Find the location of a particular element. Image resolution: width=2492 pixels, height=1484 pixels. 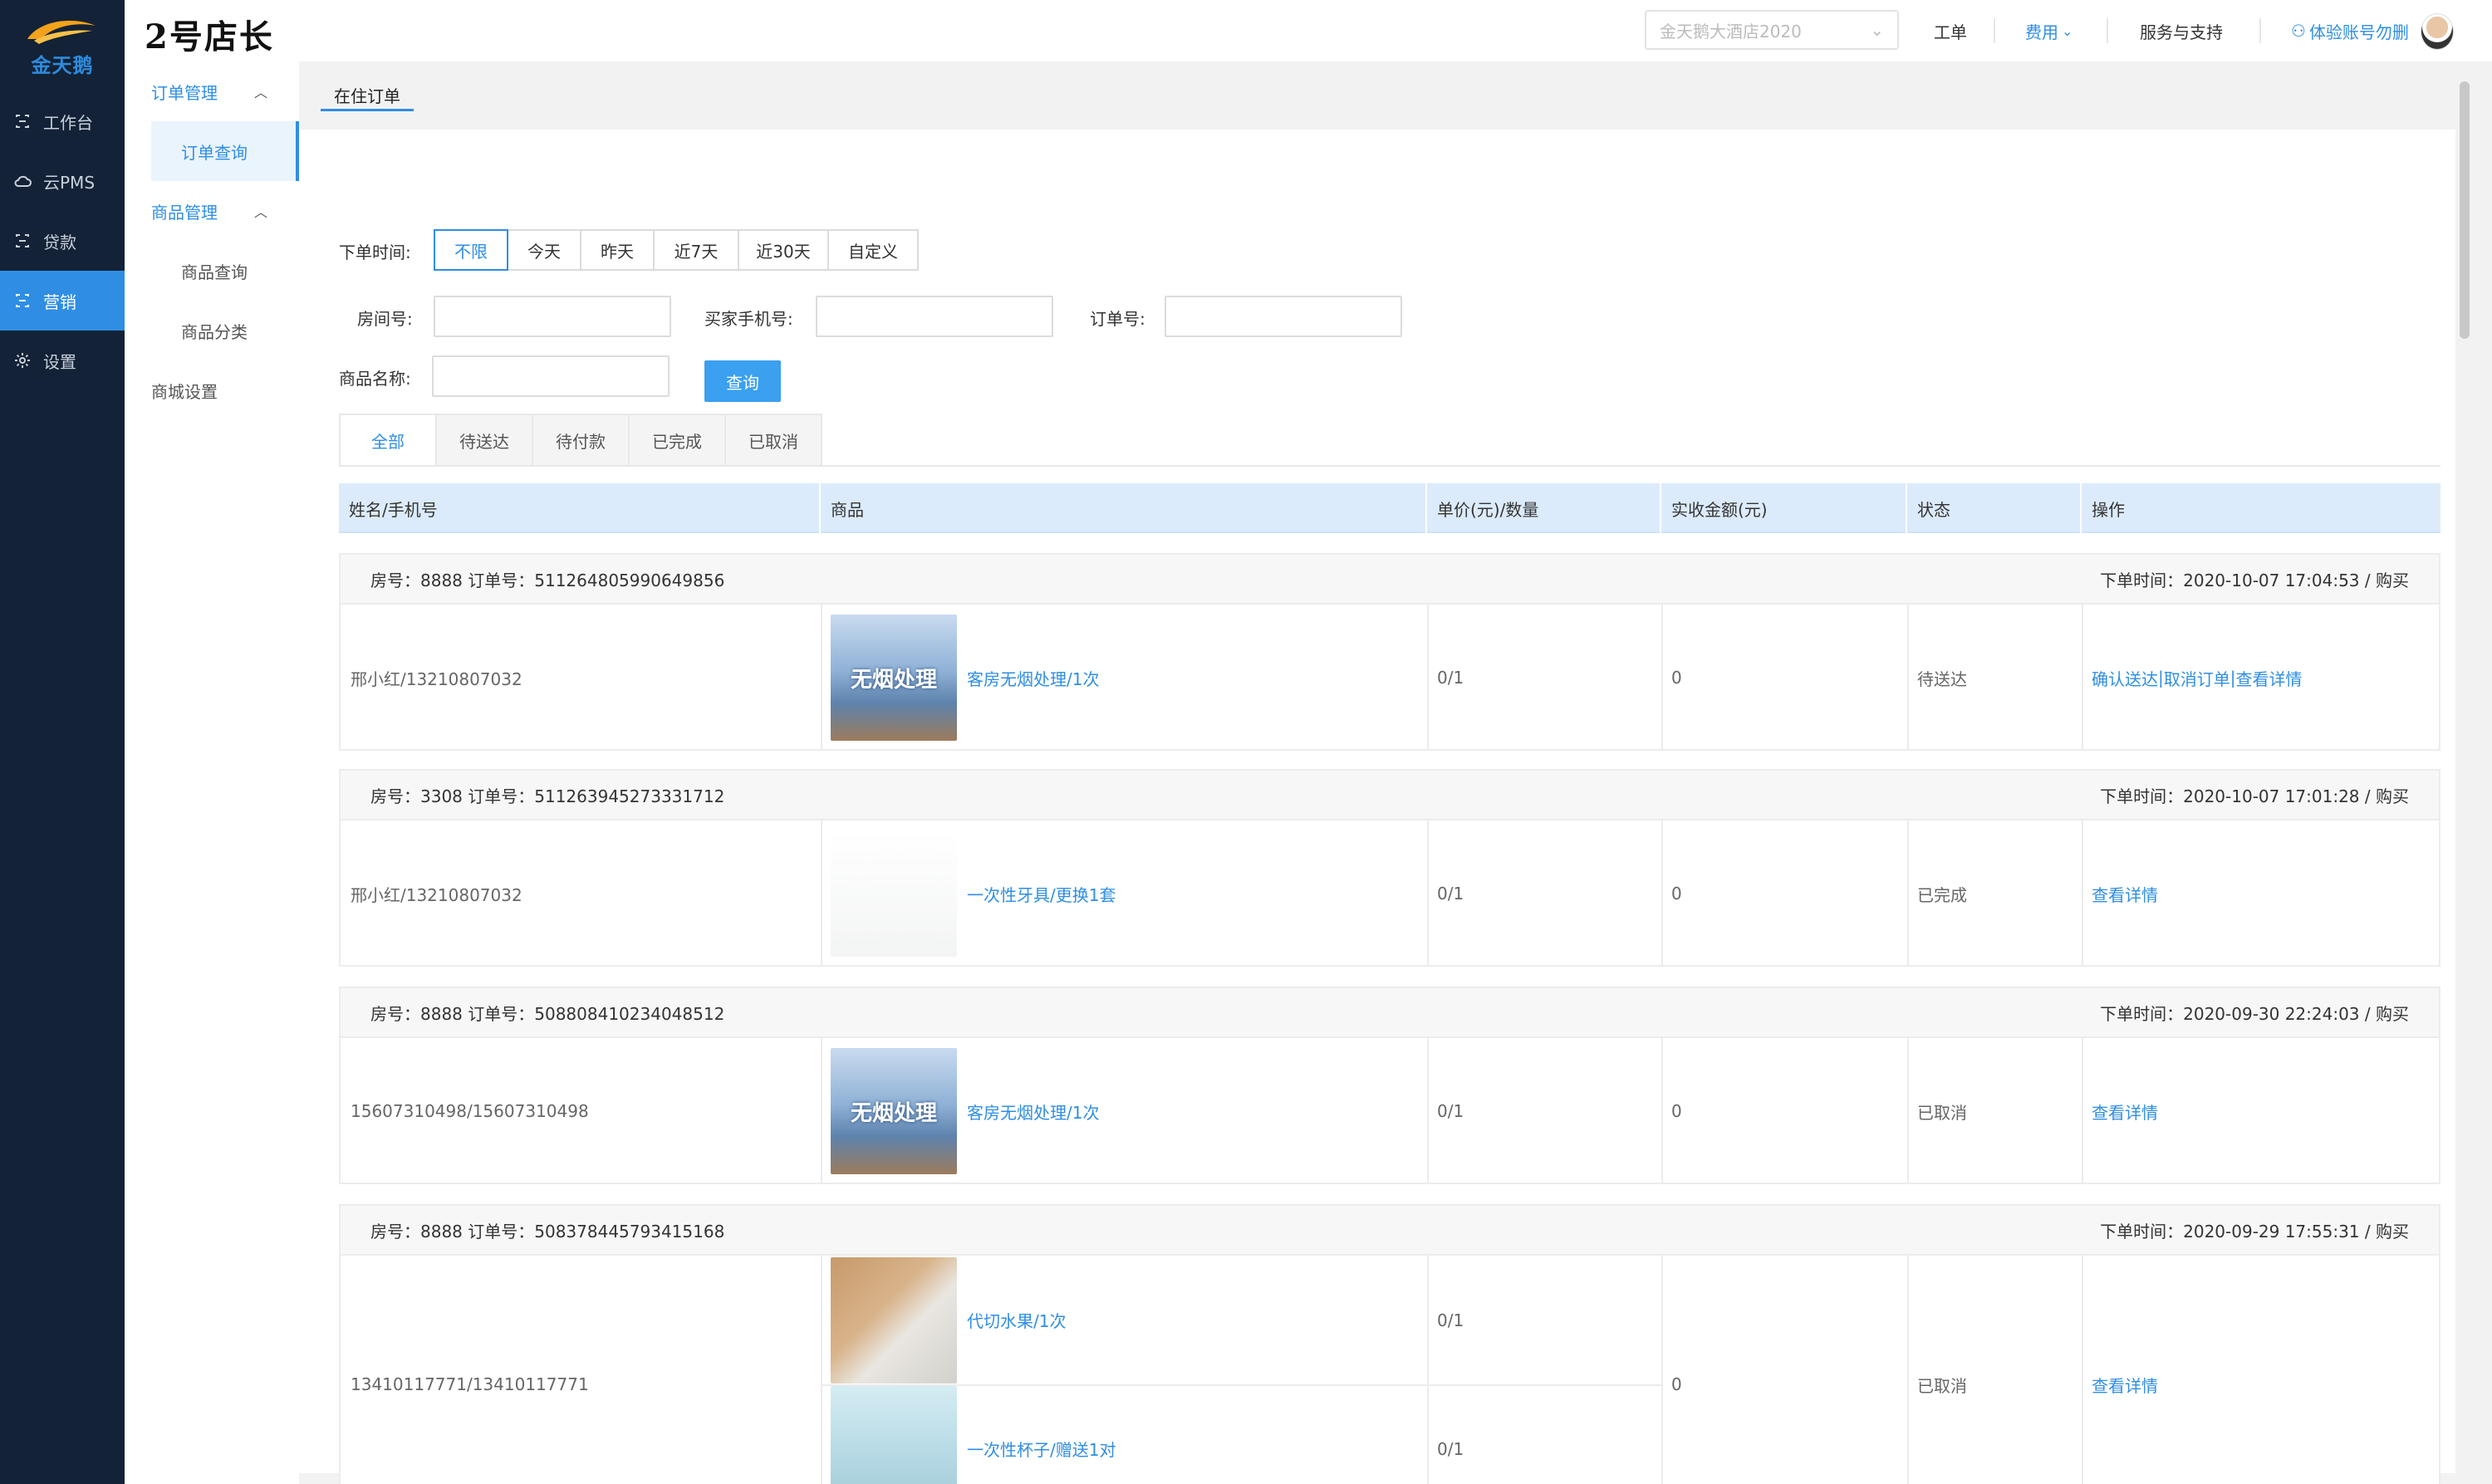

nav-item-2: 贷款 is located at coordinates (62, 241).